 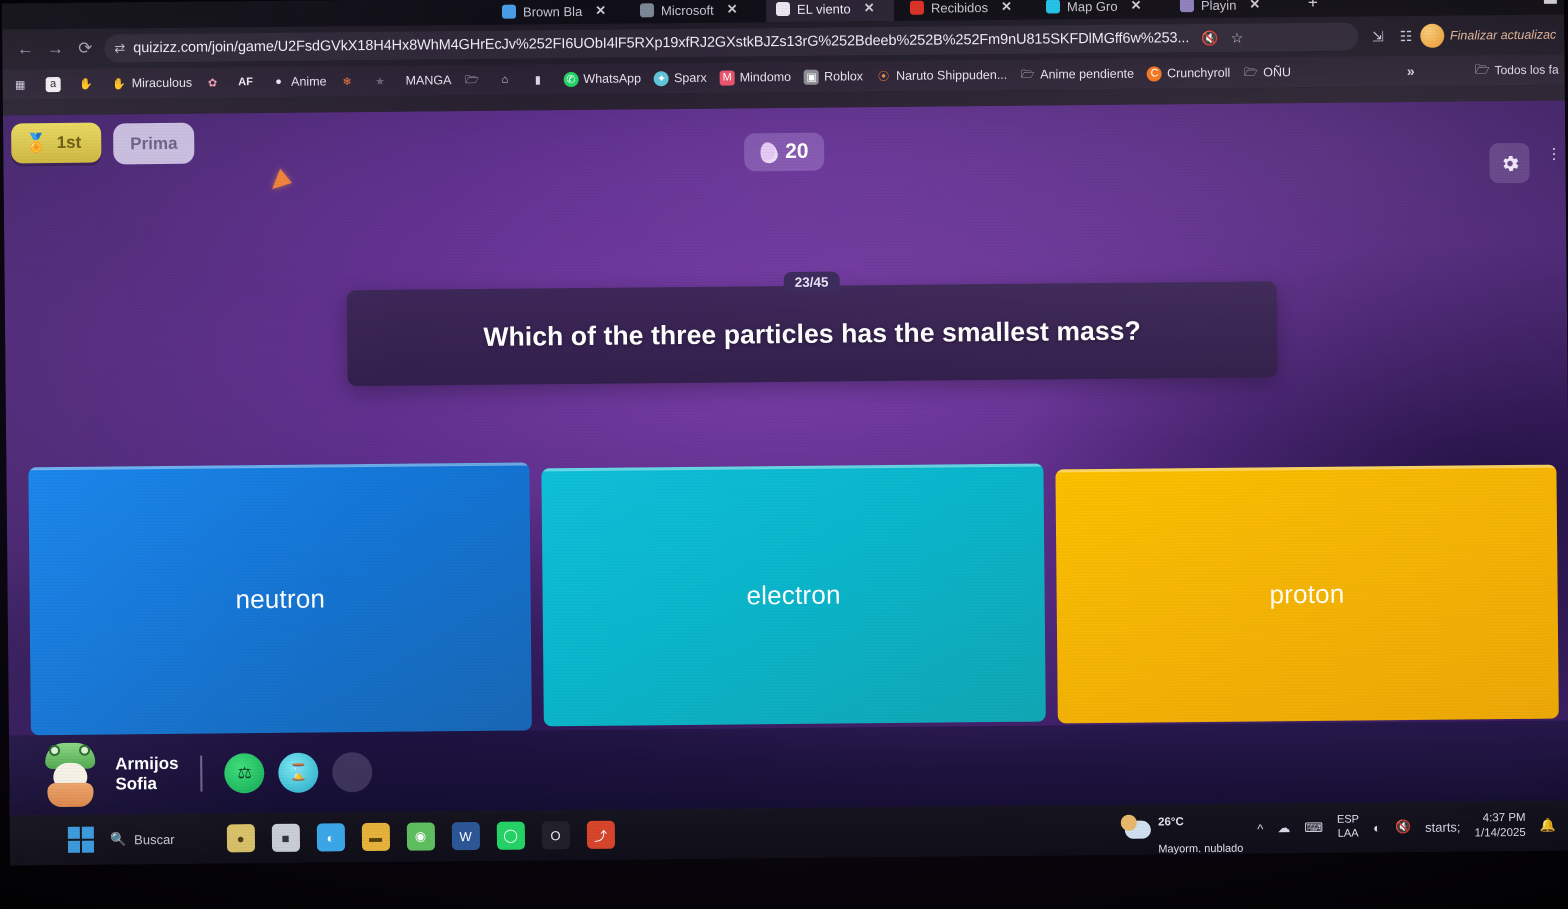 I want to click on acrobat-icon: ⤴, so click(x=600, y=834).